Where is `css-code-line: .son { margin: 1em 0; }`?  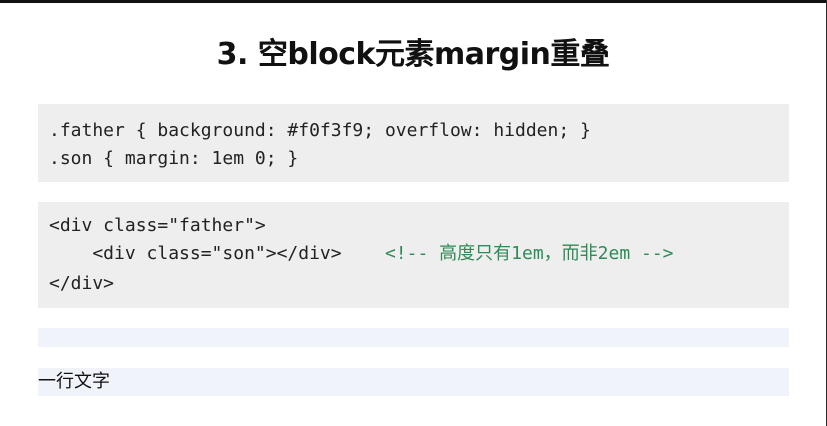
css-code-line: .son { margin: 1em 0; } is located at coordinates (174, 158).